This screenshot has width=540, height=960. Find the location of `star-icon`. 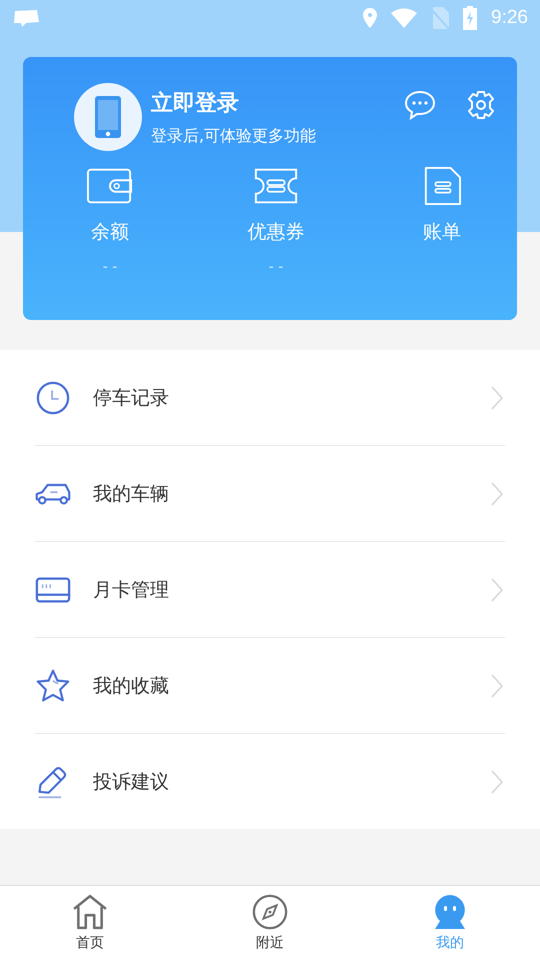

star-icon is located at coordinates (53, 685).